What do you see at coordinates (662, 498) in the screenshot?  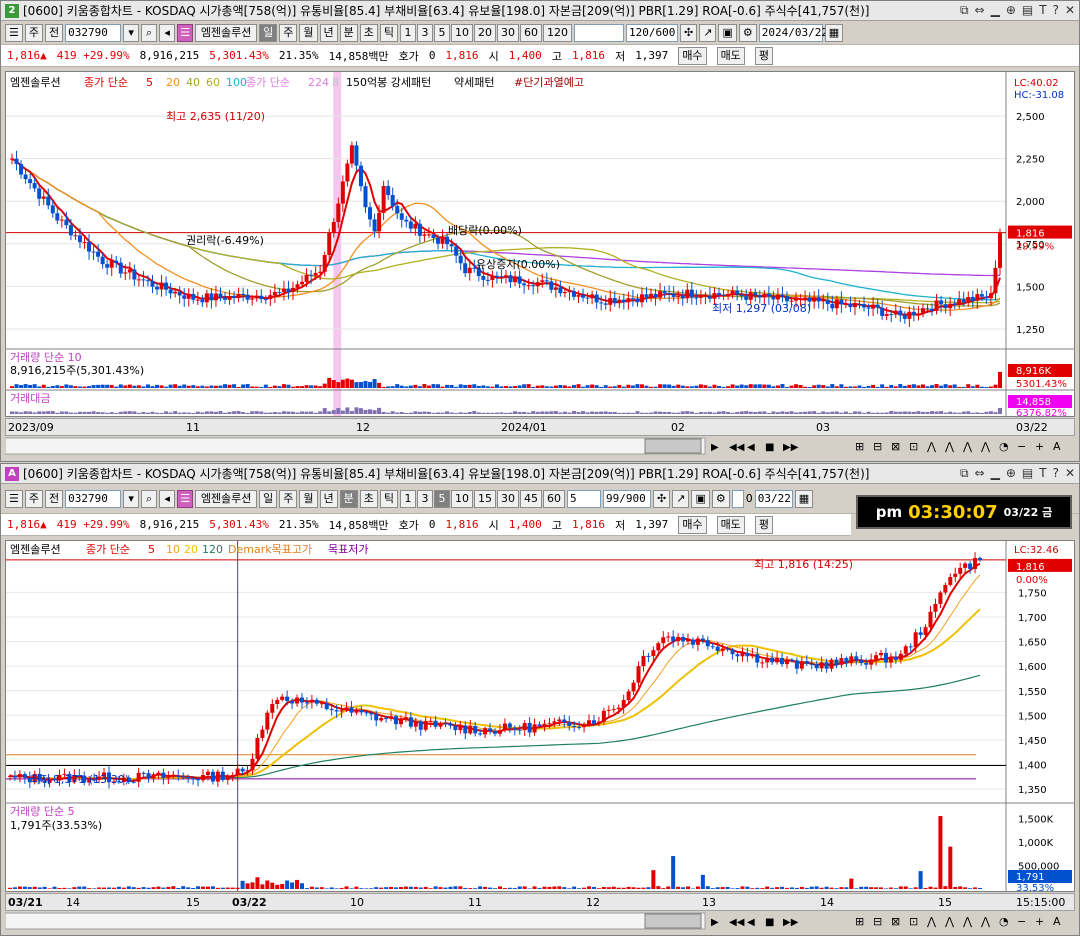 I see `crosshair-icon: ✣` at bounding box center [662, 498].